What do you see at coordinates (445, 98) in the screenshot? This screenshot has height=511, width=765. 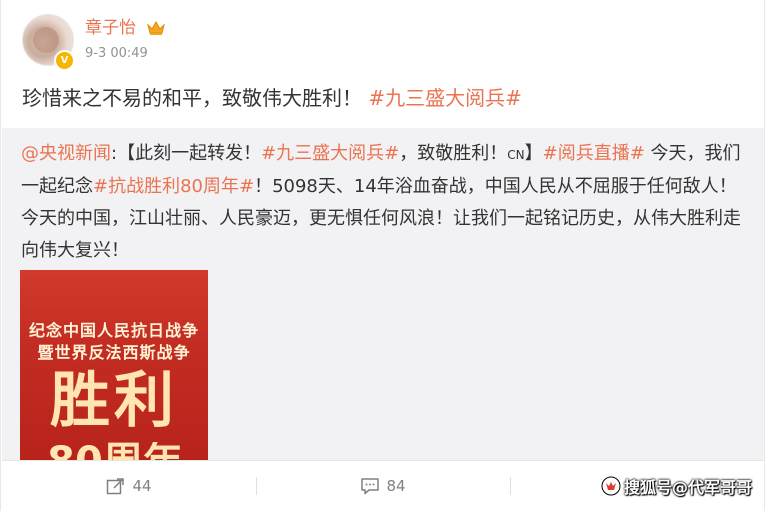 I see `post-hashtag: #九三盛大阅兵#` at bounding box center [445, 98].